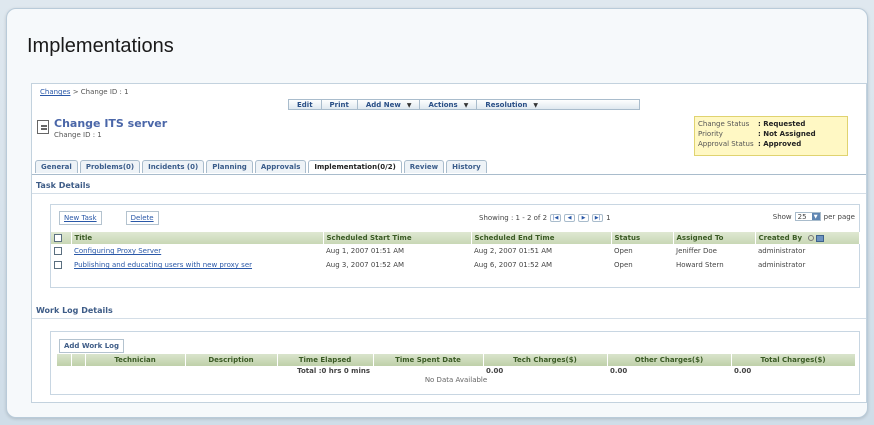 The width and height of the screenshot is (874, 425). What do you see at coordinates (598, 218) in the screenshot?
I see `last-page-icon: ▶|` at bounding box center [598, 218].